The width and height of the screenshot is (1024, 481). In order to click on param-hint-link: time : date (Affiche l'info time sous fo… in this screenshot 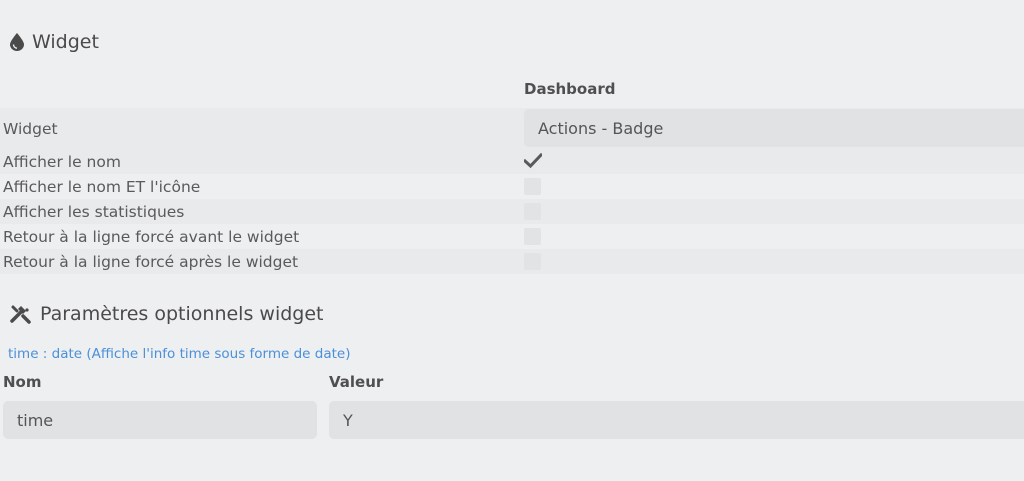, I will do `click(179, 354)`.